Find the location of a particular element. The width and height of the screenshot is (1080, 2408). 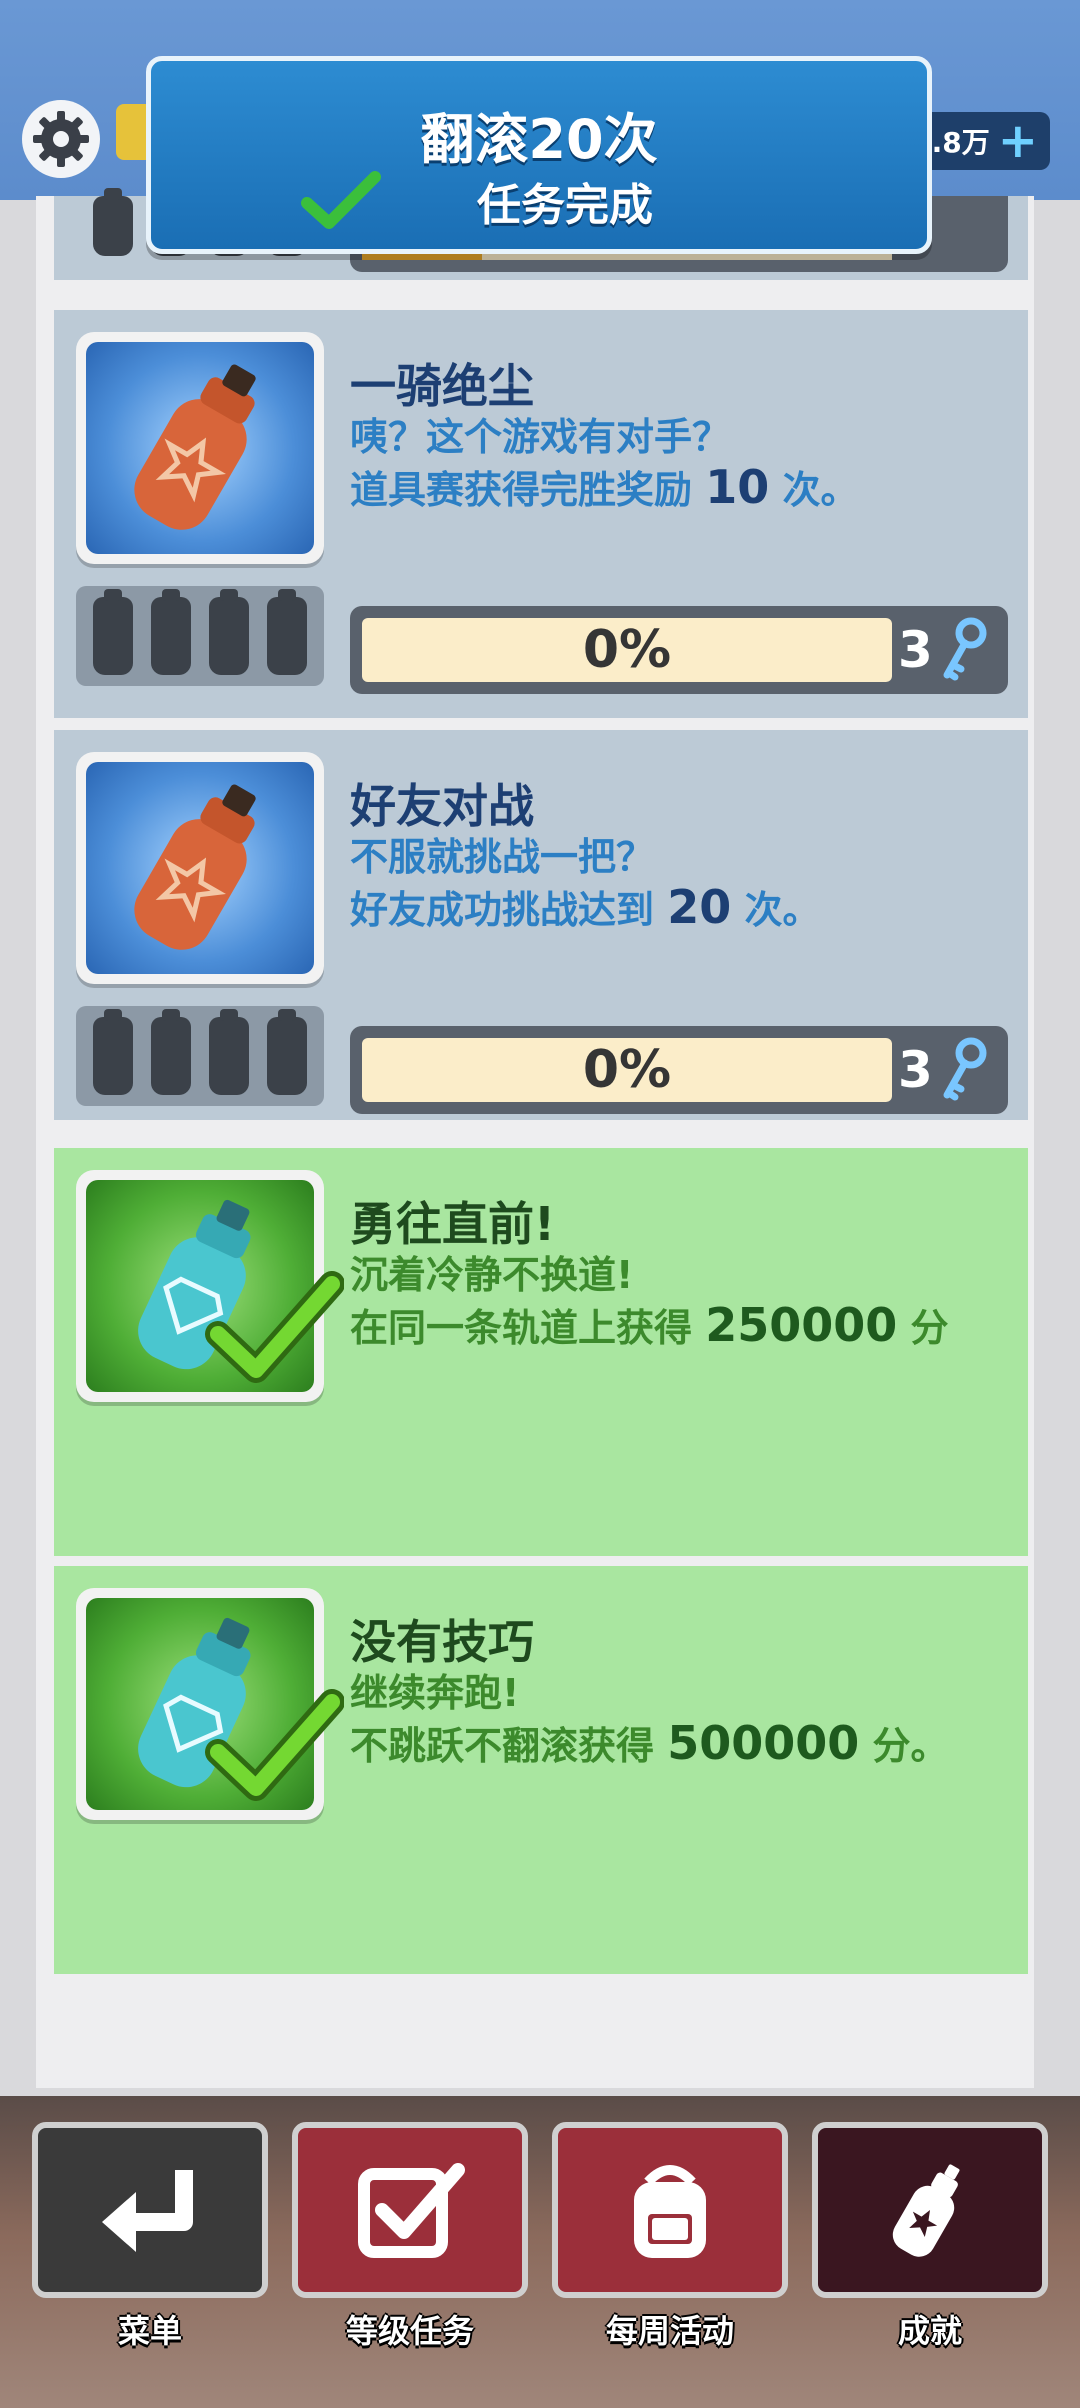

mission-desc-line2: 不跳跃不翻滚获得 500000 分。 is located at coordinates (649, 1744).